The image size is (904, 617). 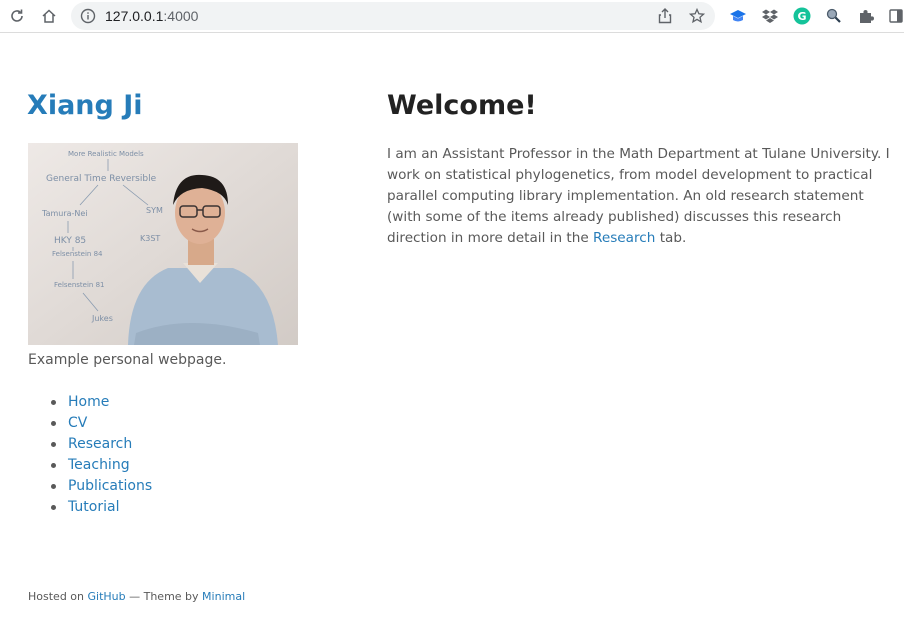 I want to click on nav-item-home: Home, so click(x=90, y=402).